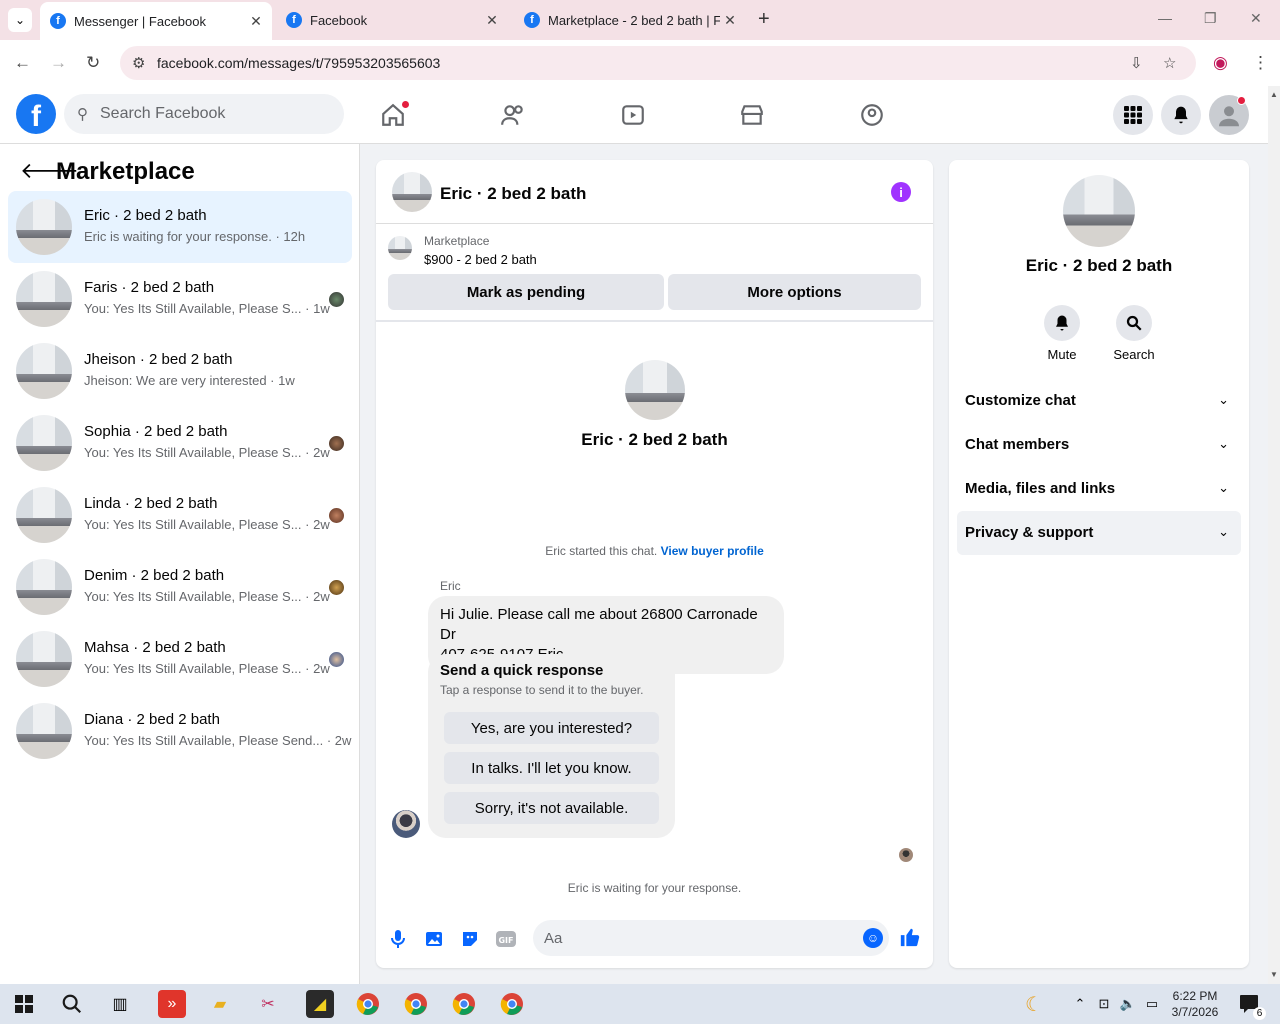 Image resolution: width=1280 pixels, height=1024 pixels. Describe the element at coordinates (392, 20) in the screenshot. I see `tab-facebook: f Facebook ✕` at that location.